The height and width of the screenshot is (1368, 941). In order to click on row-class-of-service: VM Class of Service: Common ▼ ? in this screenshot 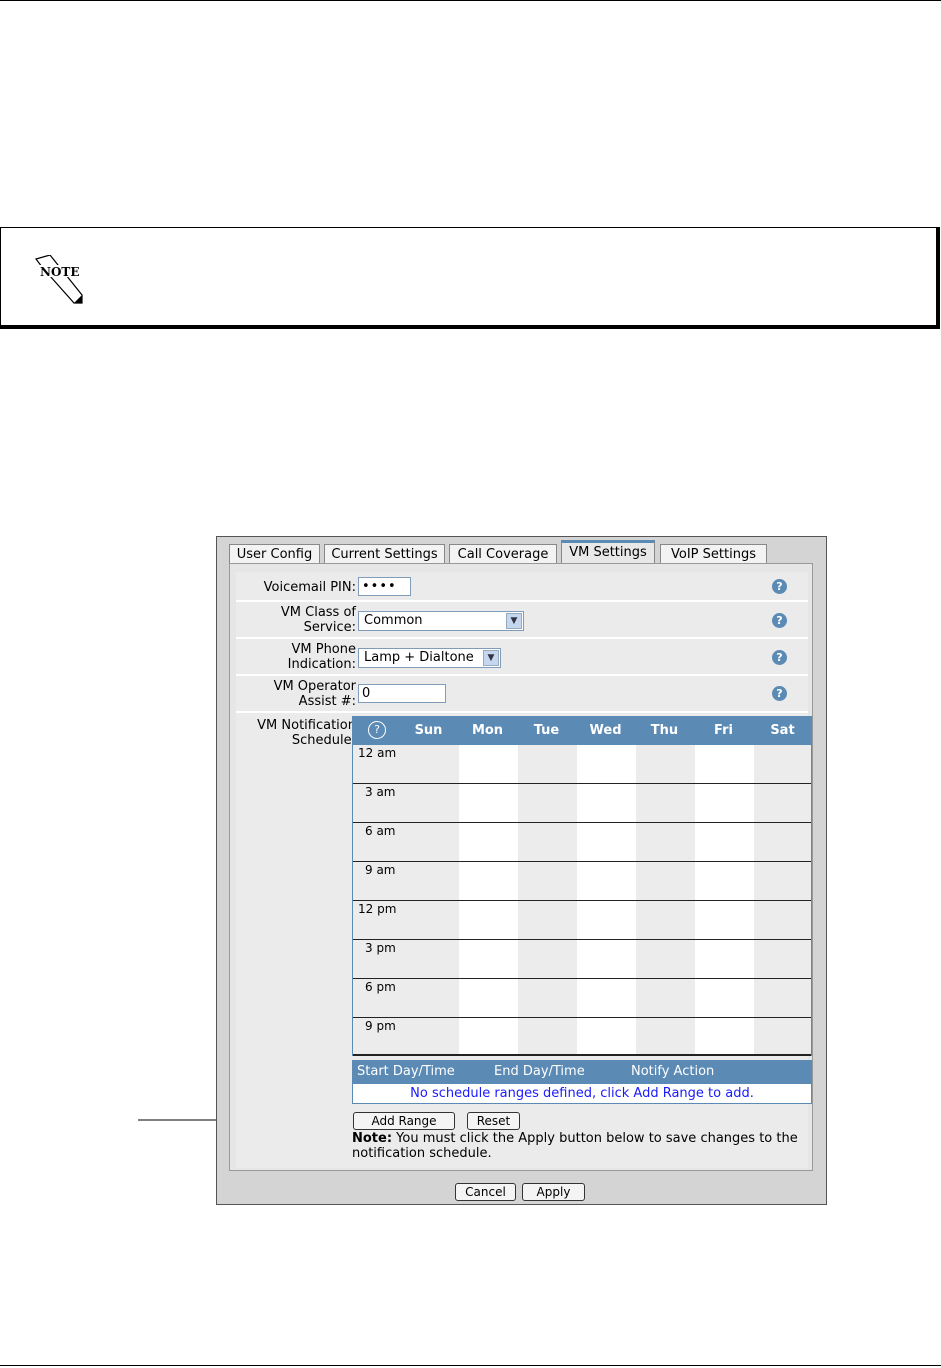, I will do `click(522, 620)`.